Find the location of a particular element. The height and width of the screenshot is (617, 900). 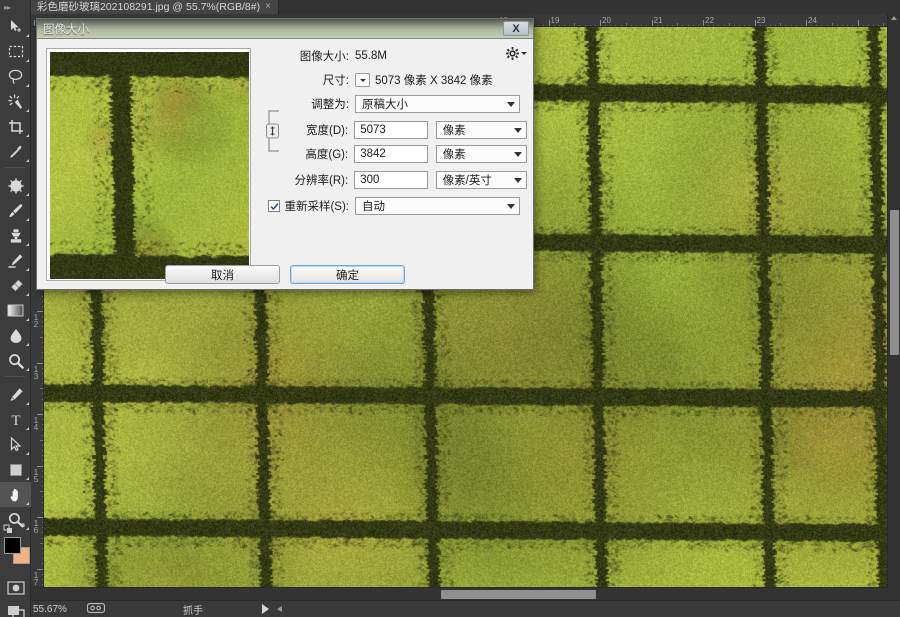

width-unit-select: 像素 is located at coordinates (481, 130).